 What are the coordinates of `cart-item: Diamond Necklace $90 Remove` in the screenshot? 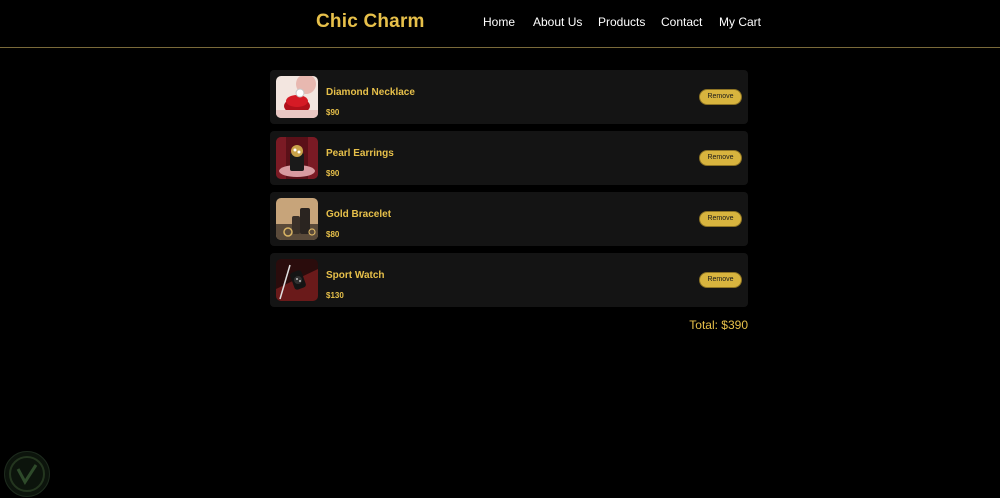 It's located at (509, 97).